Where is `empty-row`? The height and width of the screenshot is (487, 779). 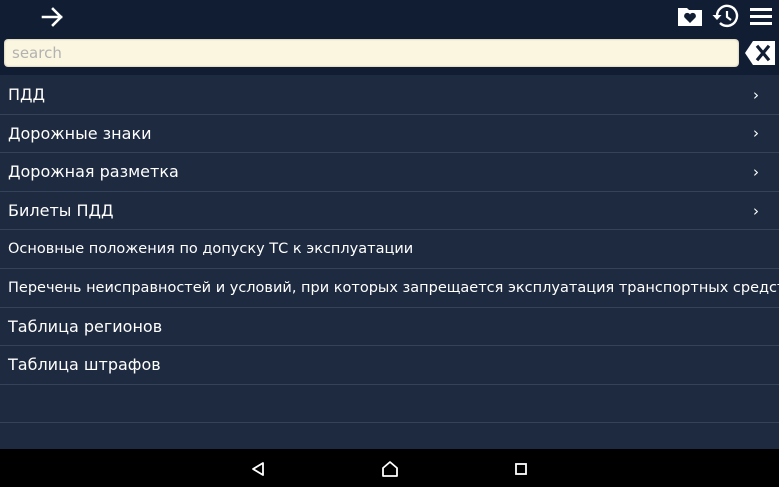
empty-row is located at coordinates (389, 404).